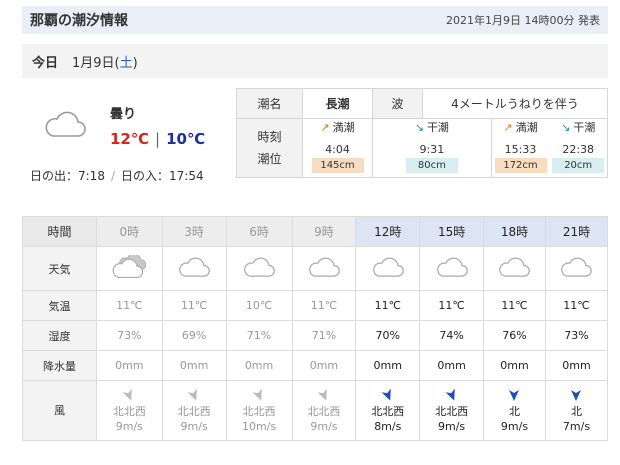 This screenshot has width=620, height=465. Describe the element at coordinates (59, 335) in the screenshot. I see `row-label-humidity: 湿度` at that location.